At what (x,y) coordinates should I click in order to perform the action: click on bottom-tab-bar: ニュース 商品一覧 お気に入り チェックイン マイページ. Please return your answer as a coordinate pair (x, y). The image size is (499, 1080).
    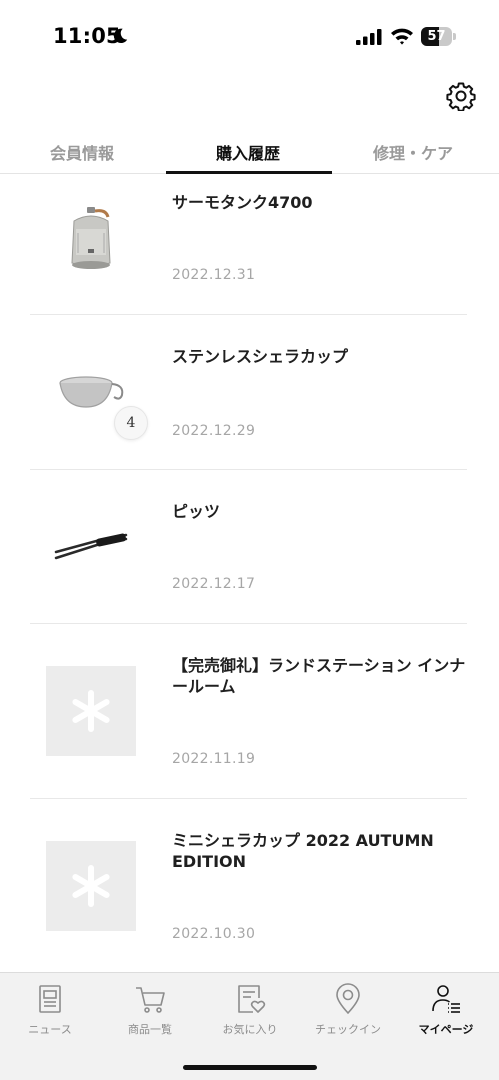
    Looking at the image, I should click on (249, 1026).